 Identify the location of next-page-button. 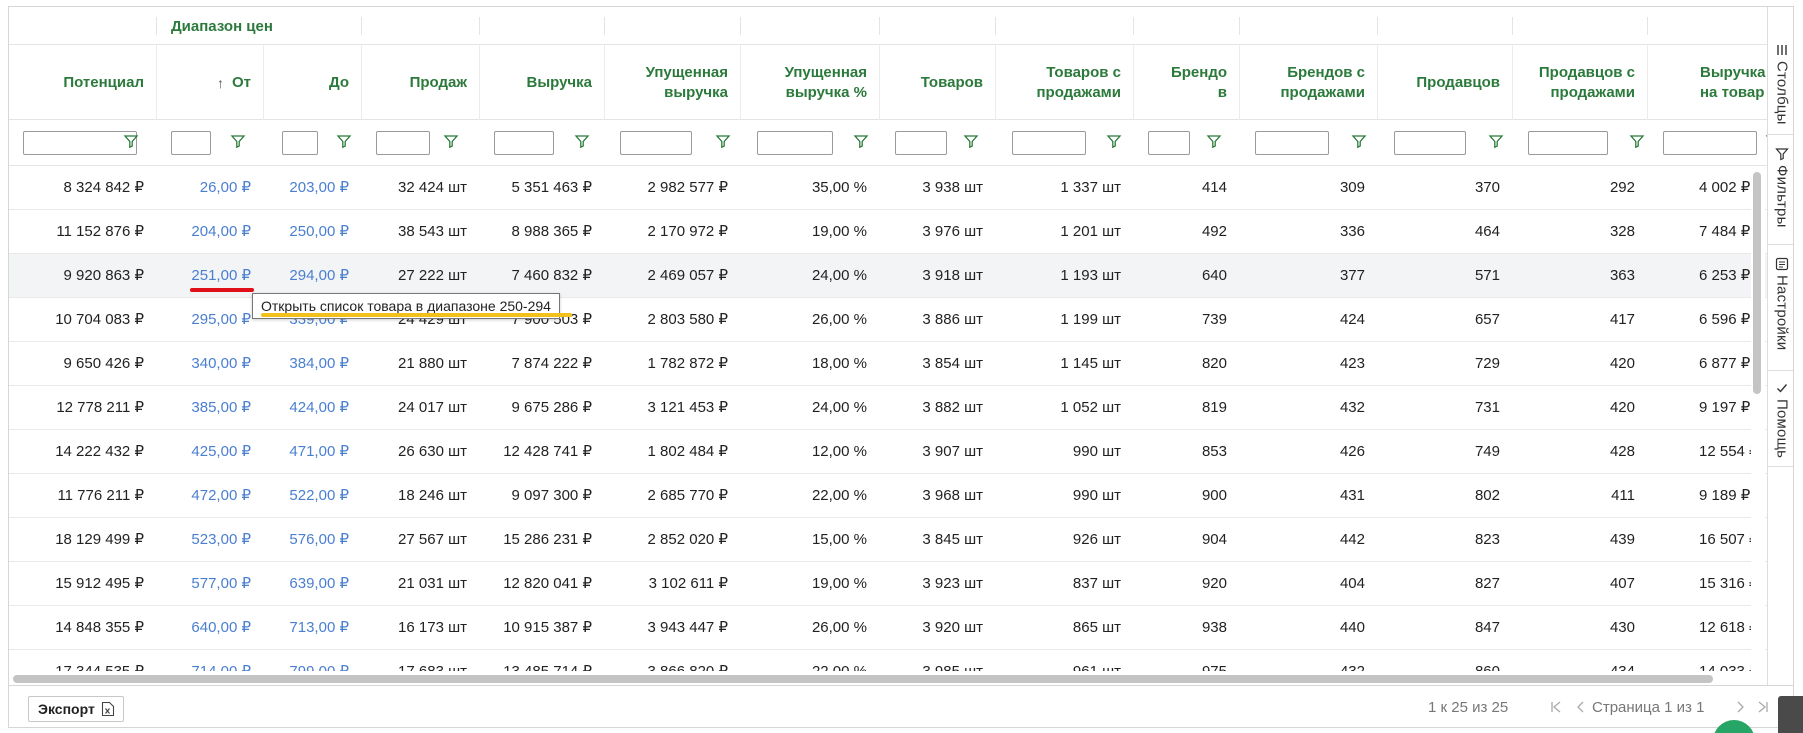
(1740, 707).